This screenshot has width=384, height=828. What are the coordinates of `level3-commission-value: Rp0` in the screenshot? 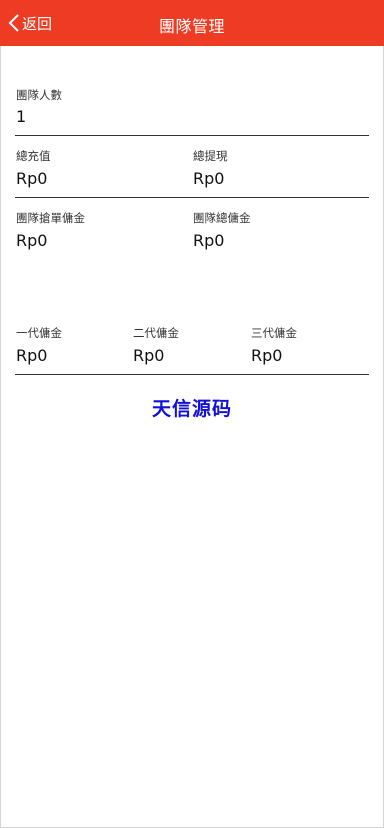 It's located at (267, 355).